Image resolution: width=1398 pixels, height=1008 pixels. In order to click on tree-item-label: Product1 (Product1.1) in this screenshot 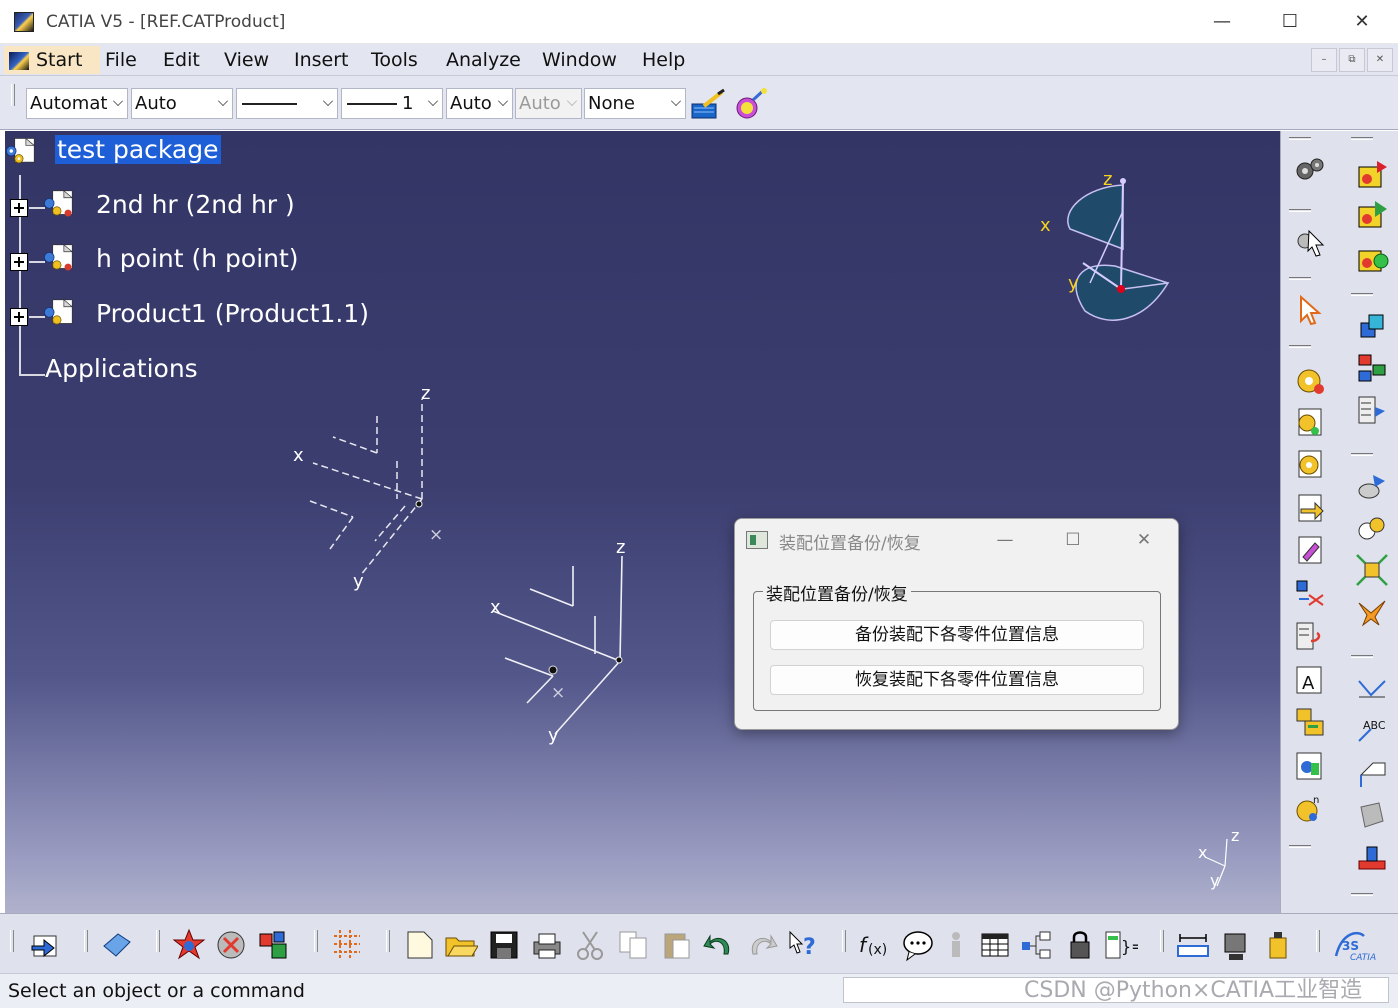, I will do `click(232, 313)`.